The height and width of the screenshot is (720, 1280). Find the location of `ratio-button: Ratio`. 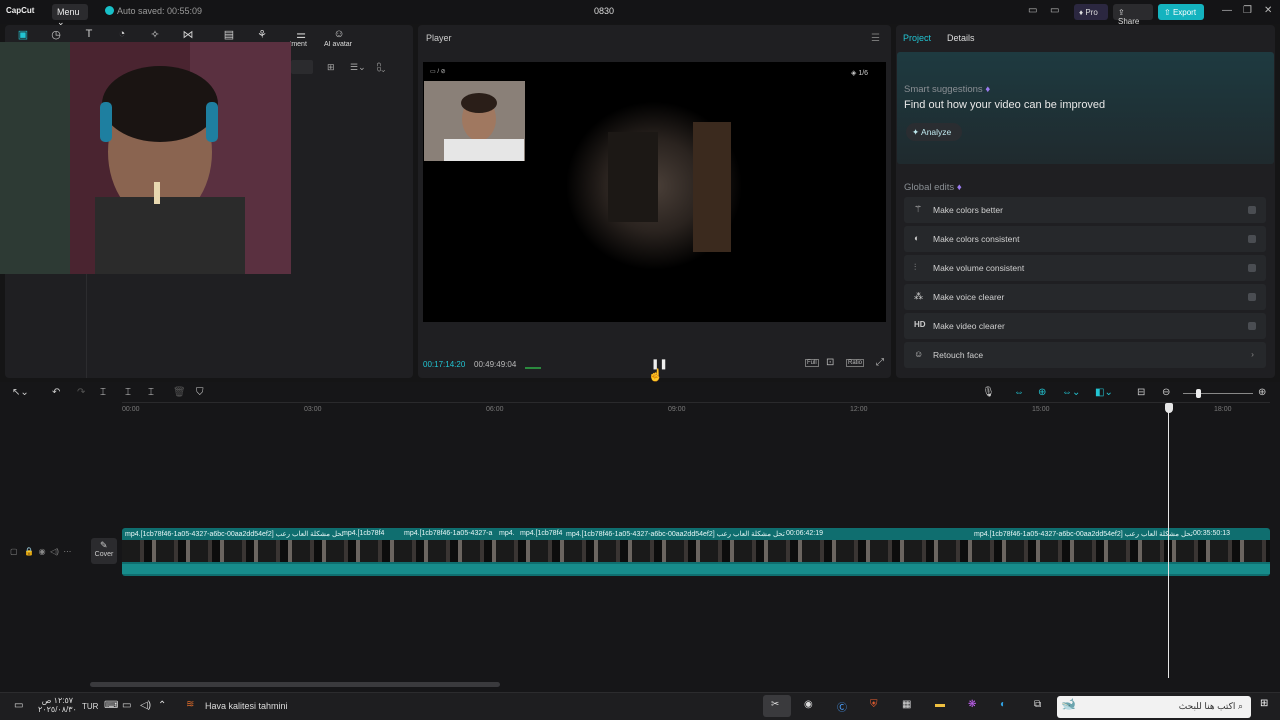

ratio-button: Ratio is located at coordinates (855, 363).